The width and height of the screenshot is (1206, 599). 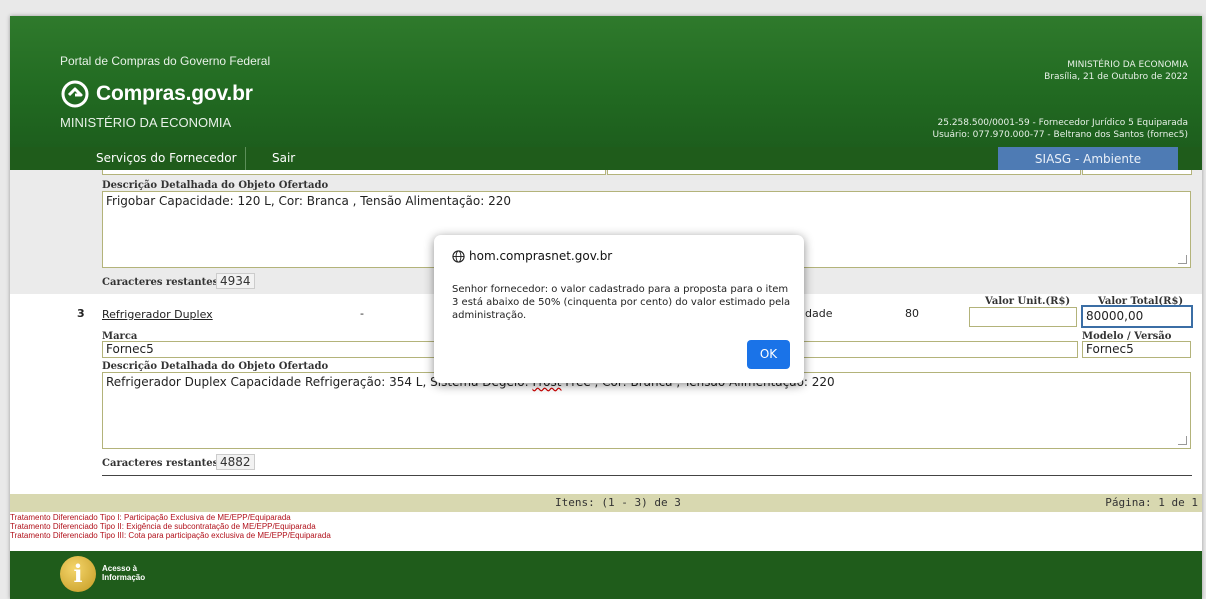 What do you see at coordinates (458, 256) in the screenshot?
I see `globe-icon` at bounding box center [458, 256].